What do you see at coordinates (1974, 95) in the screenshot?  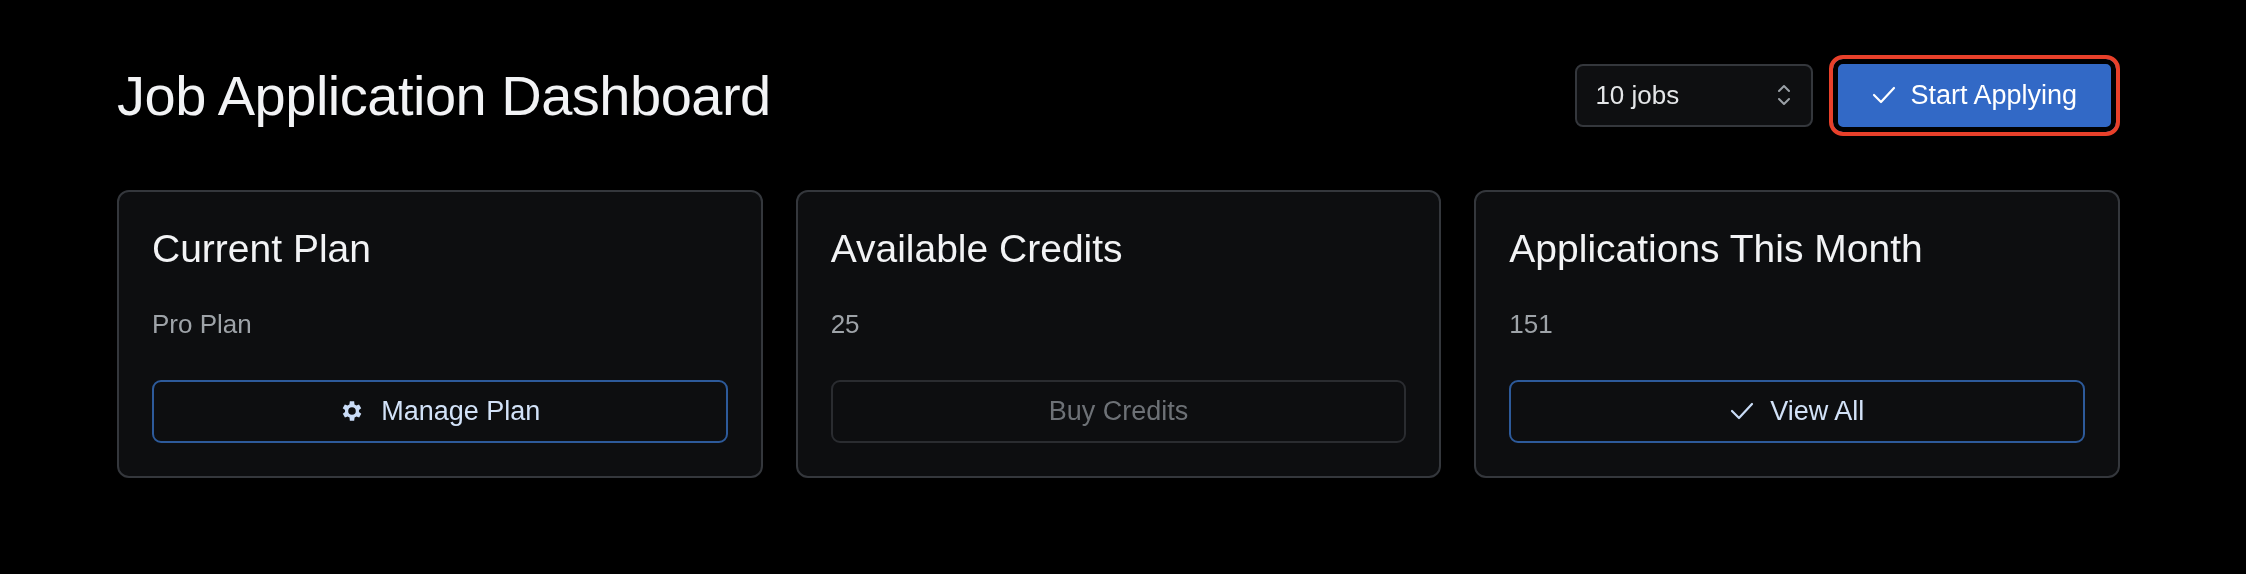 I see `start-applying-button: Start Applying` at bounding box center [1974, 95].